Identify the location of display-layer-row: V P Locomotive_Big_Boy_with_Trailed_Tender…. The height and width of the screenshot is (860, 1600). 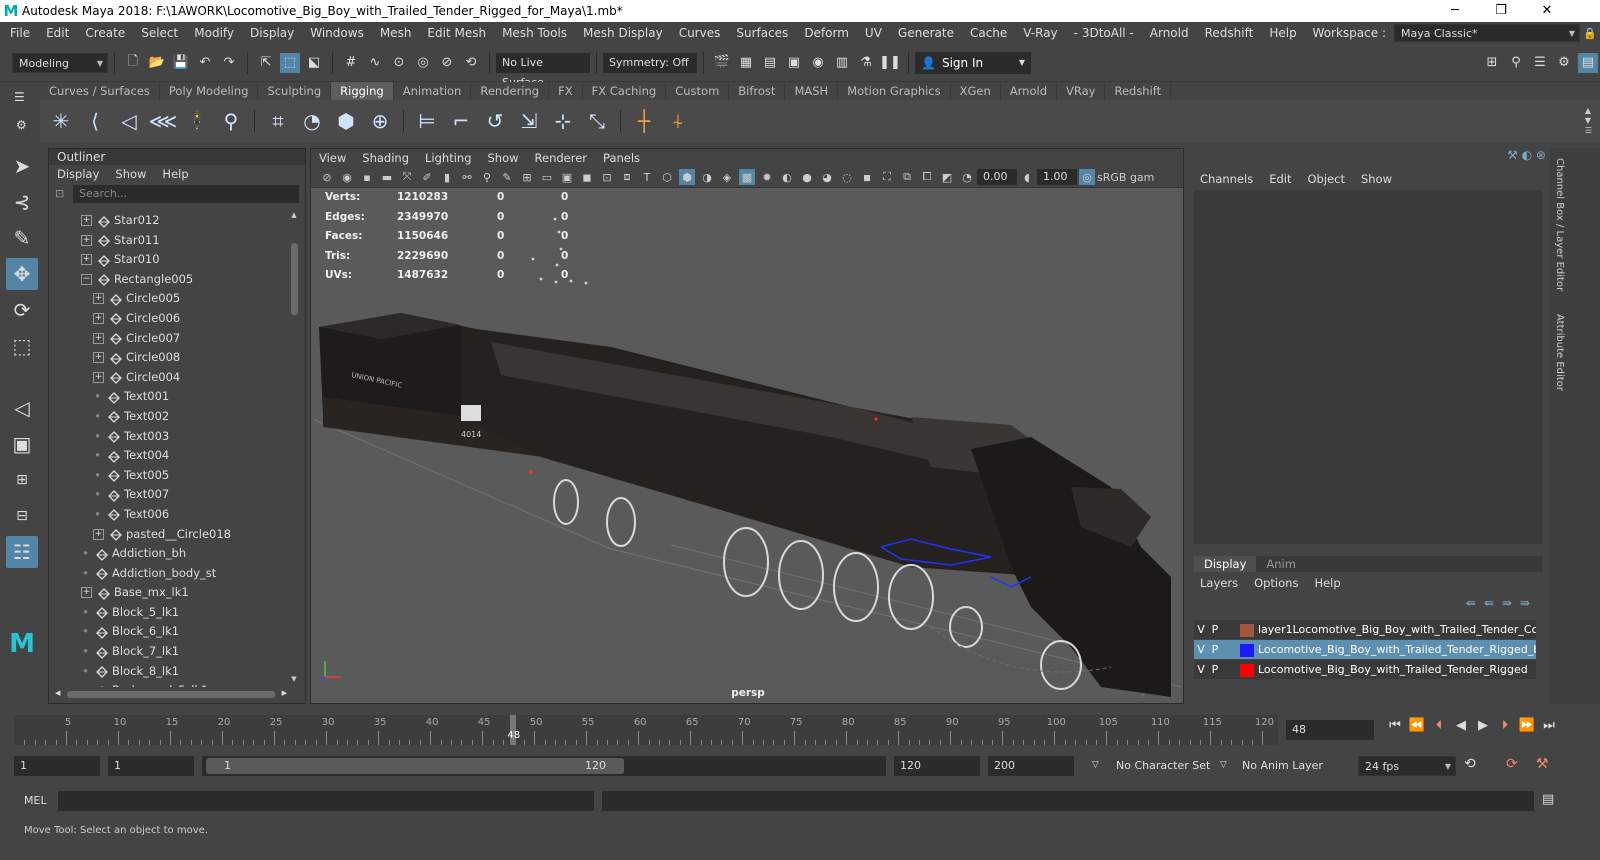
(1365, 649).